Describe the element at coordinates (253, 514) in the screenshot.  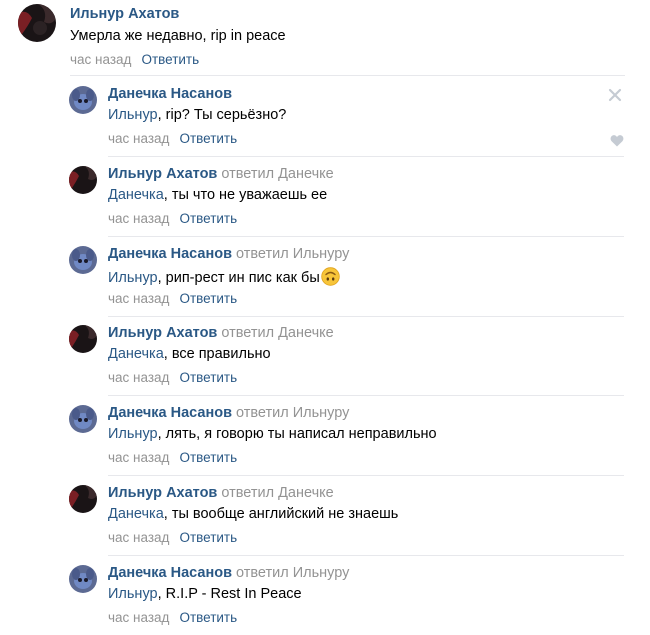
I see `comment-text: Данечка, ты вообще английский не знаешь` at that location.